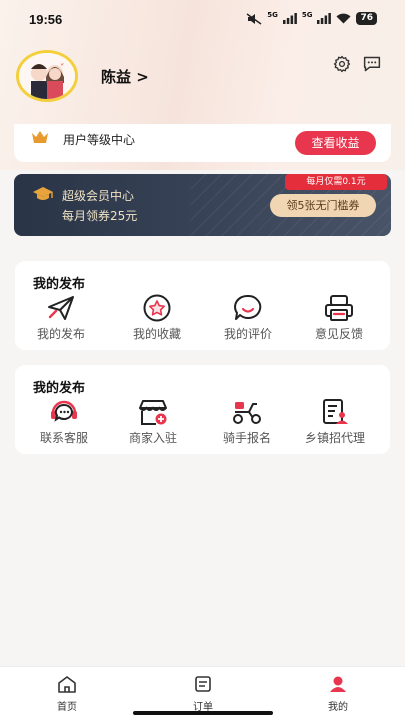  I want to click on document-user-icon, so click(335, 411).